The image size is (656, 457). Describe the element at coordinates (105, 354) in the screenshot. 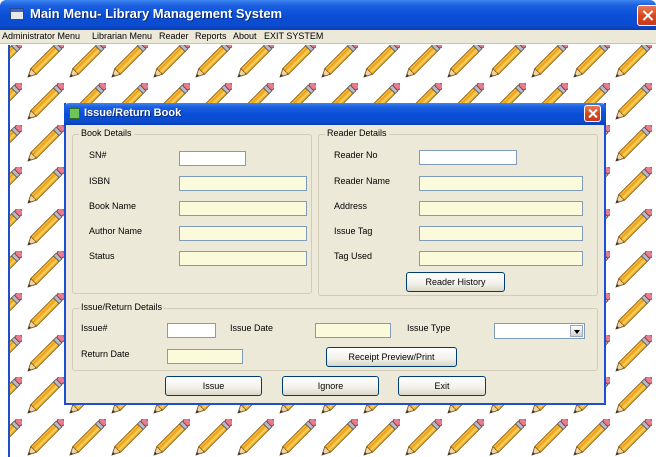

I see `return-date-label: Return Date` at that location.